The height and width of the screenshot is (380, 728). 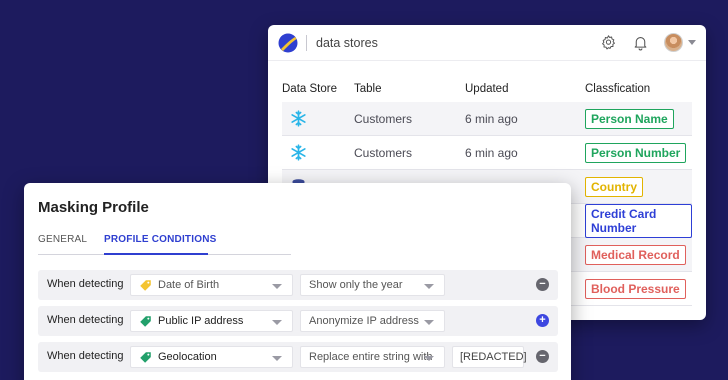 What do you see at coordinates (608, 42) in the screenshot?
I see `settings-gear-icon` at bounding box center [608, 42].